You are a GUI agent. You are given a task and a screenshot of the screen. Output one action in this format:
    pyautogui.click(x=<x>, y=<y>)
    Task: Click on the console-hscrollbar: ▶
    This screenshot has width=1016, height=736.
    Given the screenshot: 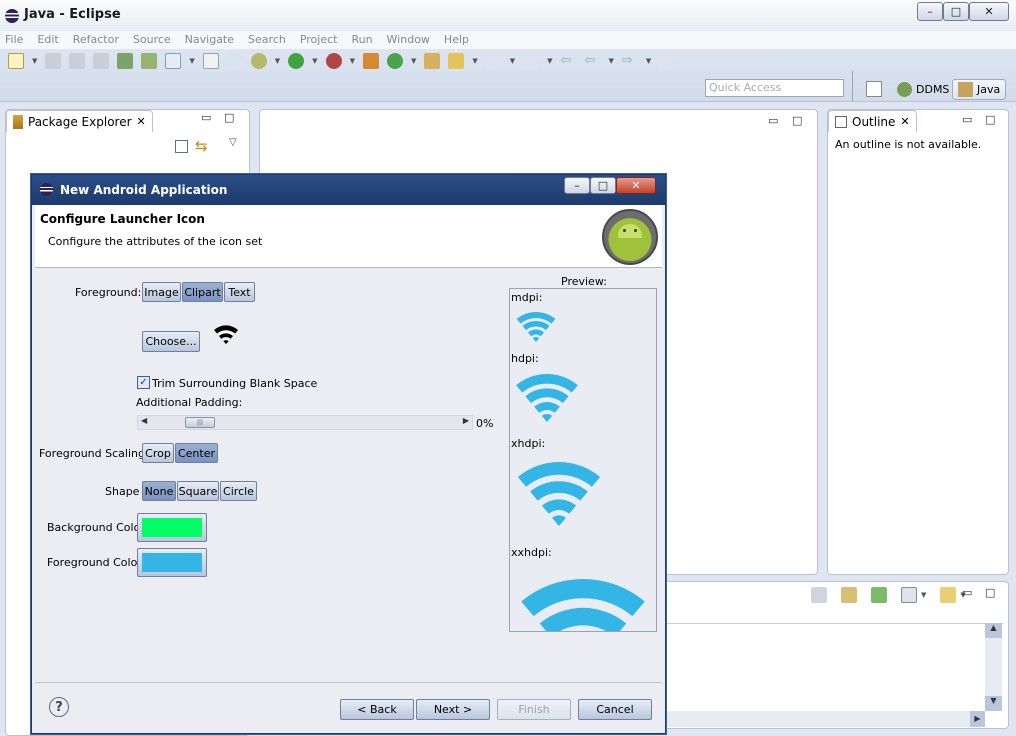 What is the action you would take?
    pyautogui.click(x=825, y=719)
    